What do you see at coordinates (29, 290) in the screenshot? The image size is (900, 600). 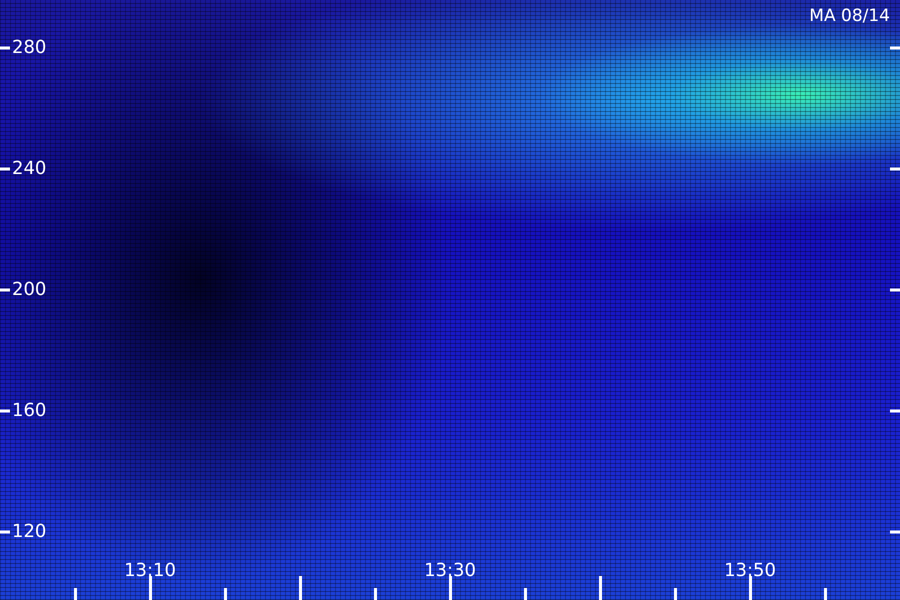 I see `y-axis-label: 200` at bounding box center [29, 290].